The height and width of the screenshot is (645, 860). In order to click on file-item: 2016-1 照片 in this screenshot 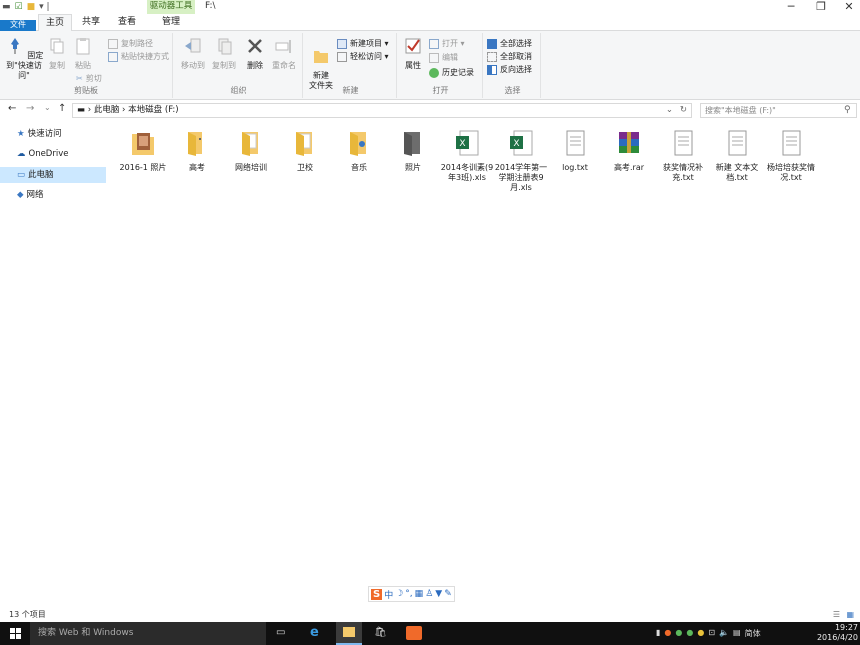, I will do `click(143, 150)`.